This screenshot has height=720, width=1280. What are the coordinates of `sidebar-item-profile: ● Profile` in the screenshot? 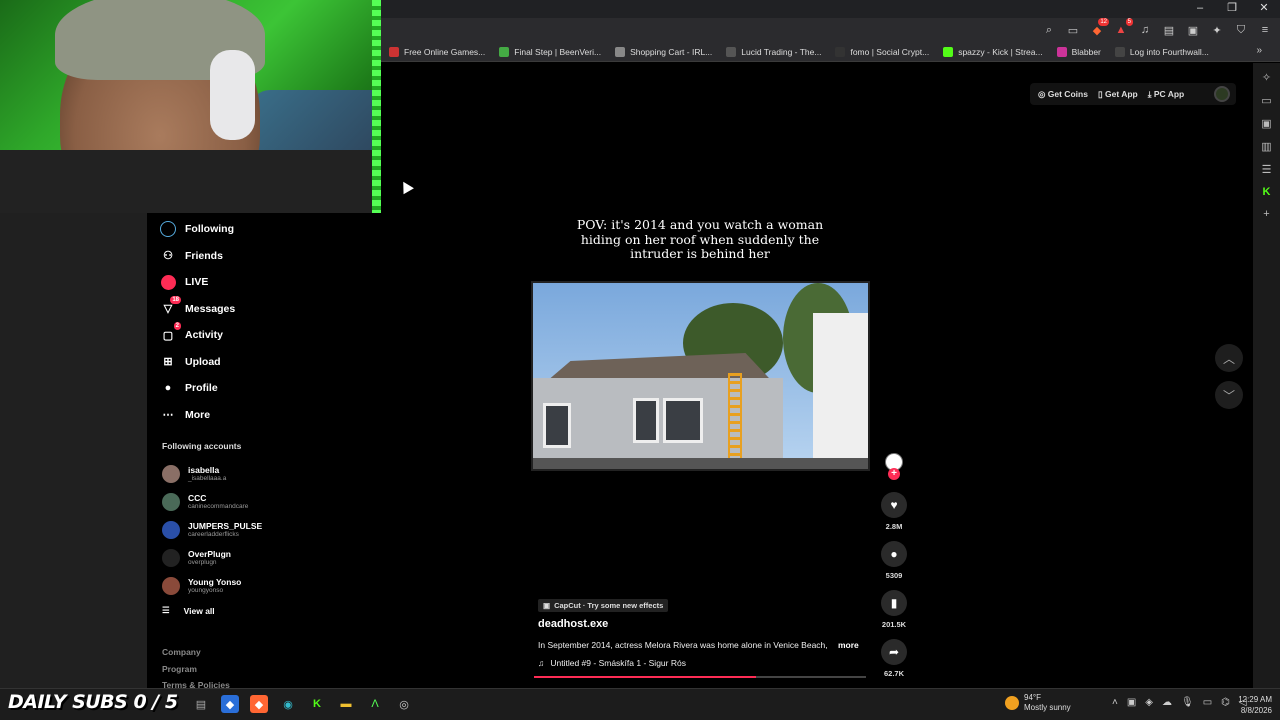 It's located at (225, 388).